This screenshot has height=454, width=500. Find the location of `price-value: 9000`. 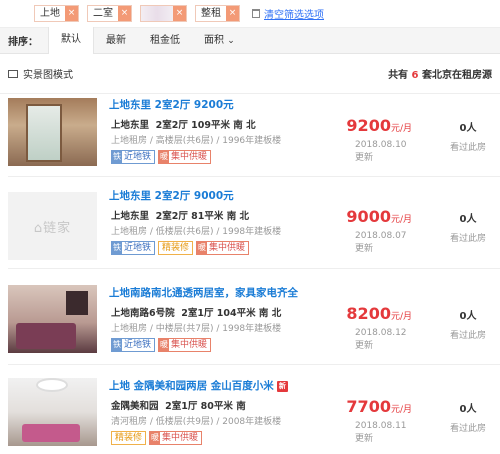

price-value: 9000 is located at coordinates (368, 216).